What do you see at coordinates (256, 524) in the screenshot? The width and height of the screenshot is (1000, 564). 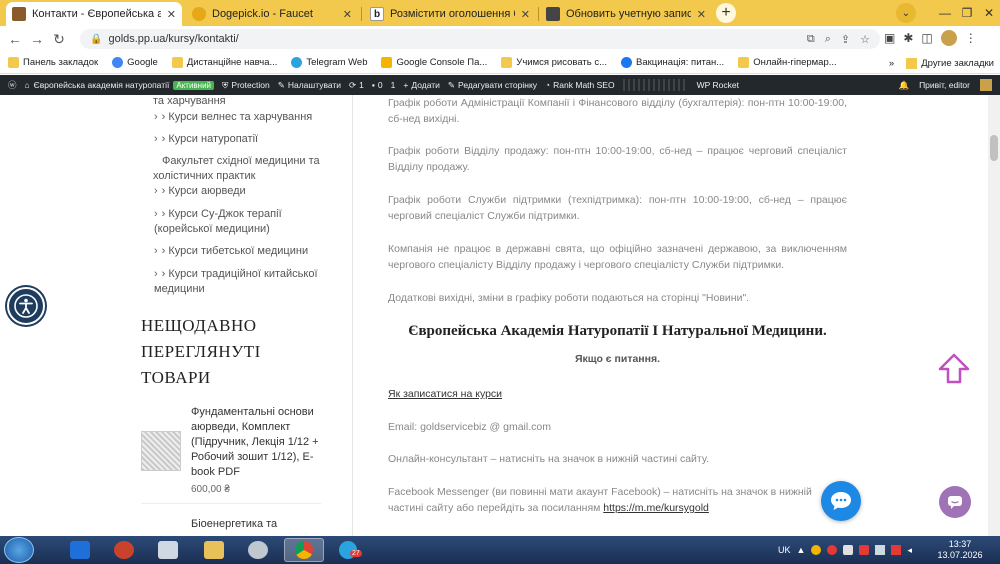 I see `product-title-link: Біоенергетика та` at bounding box center [256, 524].